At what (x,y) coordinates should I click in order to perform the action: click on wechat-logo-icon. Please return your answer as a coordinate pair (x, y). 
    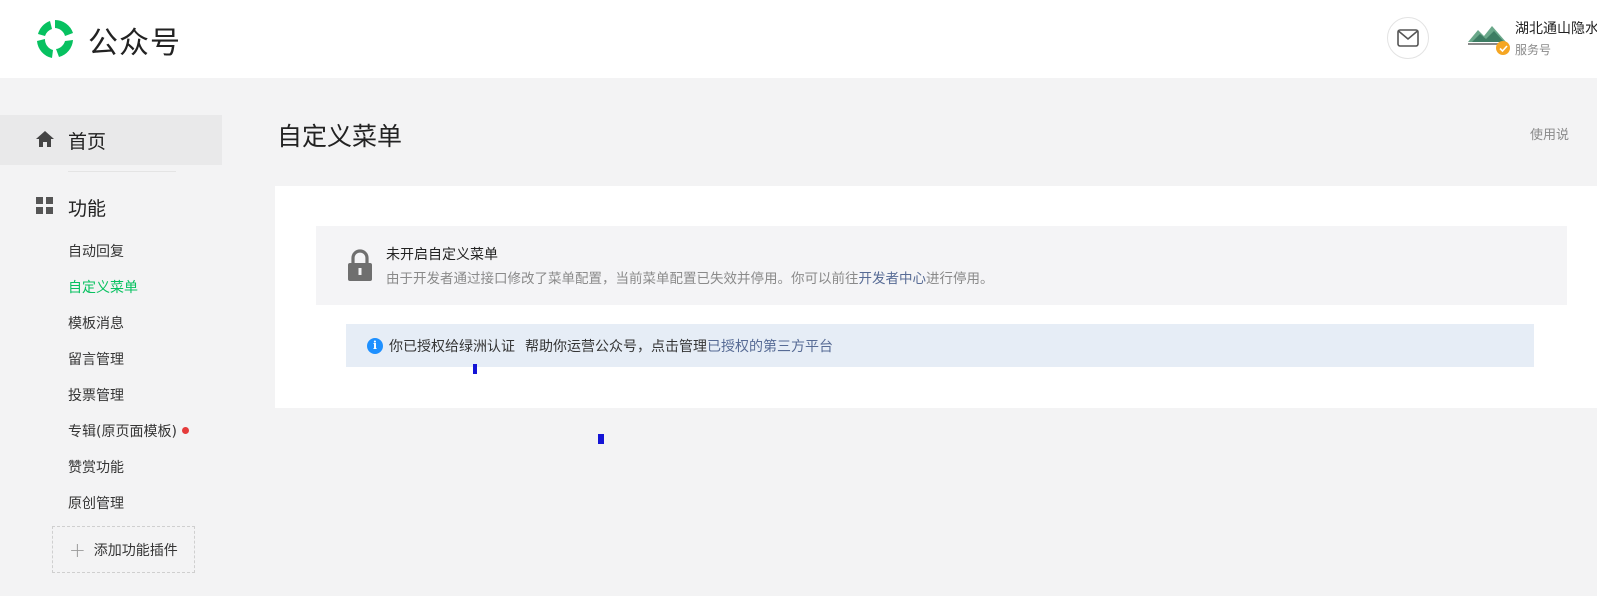
    Looking at the image, I should click on (55, 39).